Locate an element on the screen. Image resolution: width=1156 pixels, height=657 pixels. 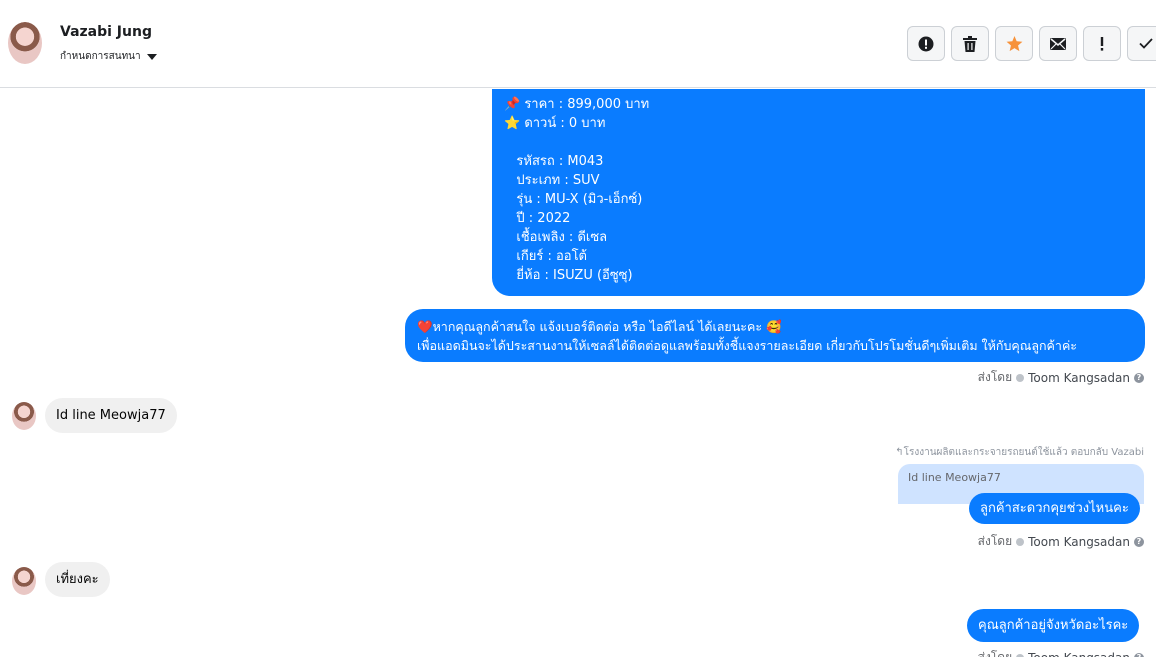
check-icon is located at coordinates (1146, 43).